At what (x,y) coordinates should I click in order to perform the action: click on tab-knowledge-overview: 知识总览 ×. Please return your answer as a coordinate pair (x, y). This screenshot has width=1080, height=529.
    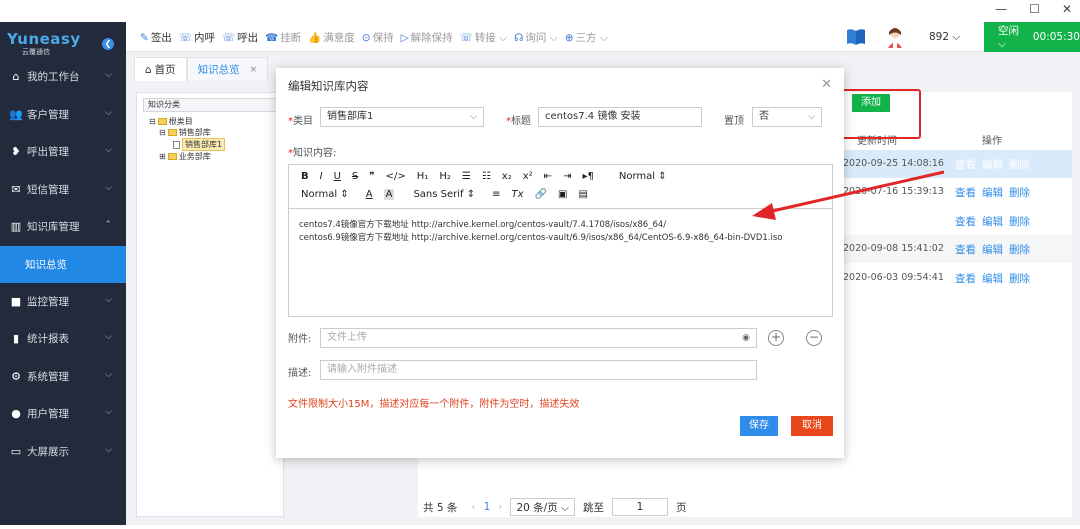
    Looking at the image, I should click on (227, 69).